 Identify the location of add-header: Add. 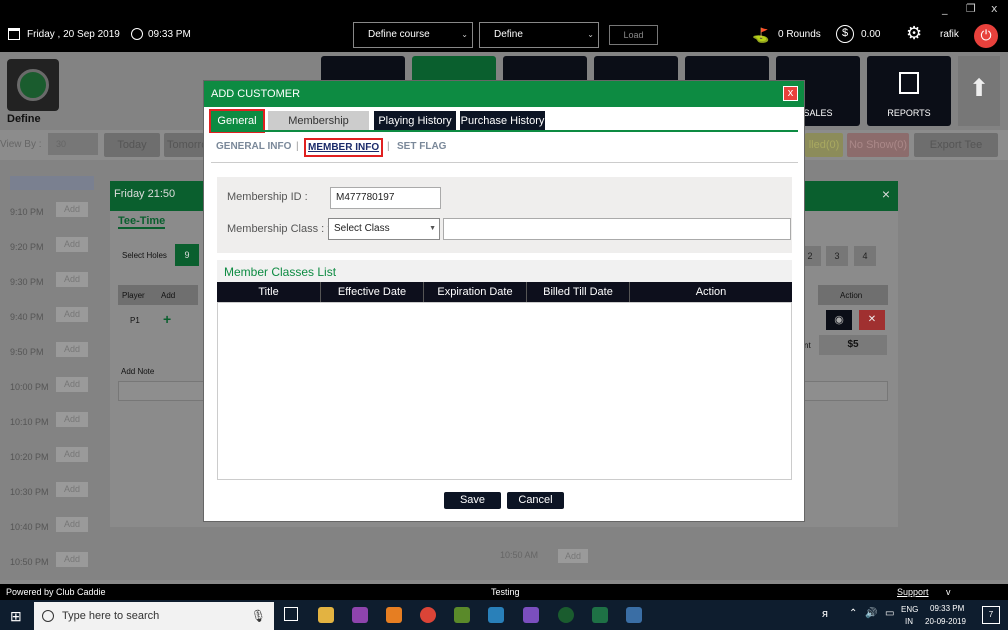
(168, 295).